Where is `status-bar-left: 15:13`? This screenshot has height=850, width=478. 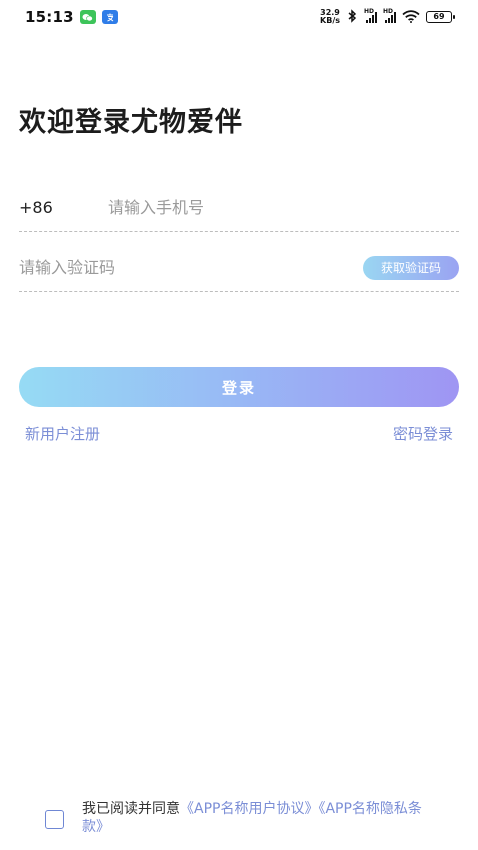
status-bar-left: 15:13 is located at coordinates (71, 17).